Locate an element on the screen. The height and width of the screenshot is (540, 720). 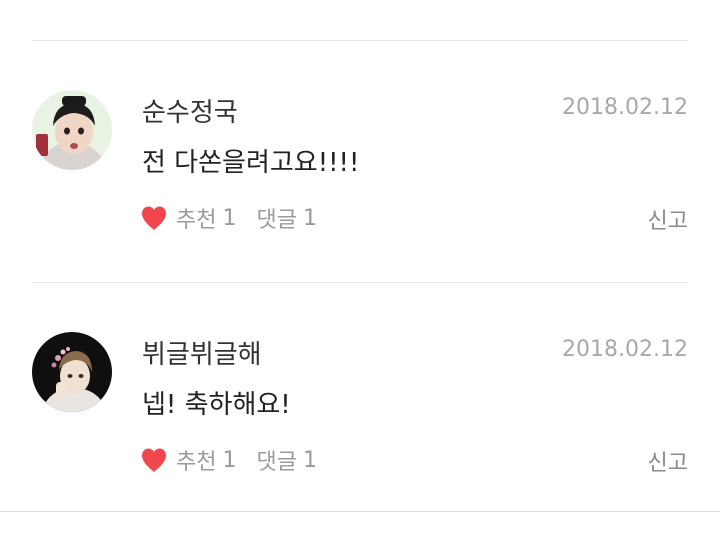
comment-text: 전 다쏜을려고요!!!! is located at coordinates (251, 163).